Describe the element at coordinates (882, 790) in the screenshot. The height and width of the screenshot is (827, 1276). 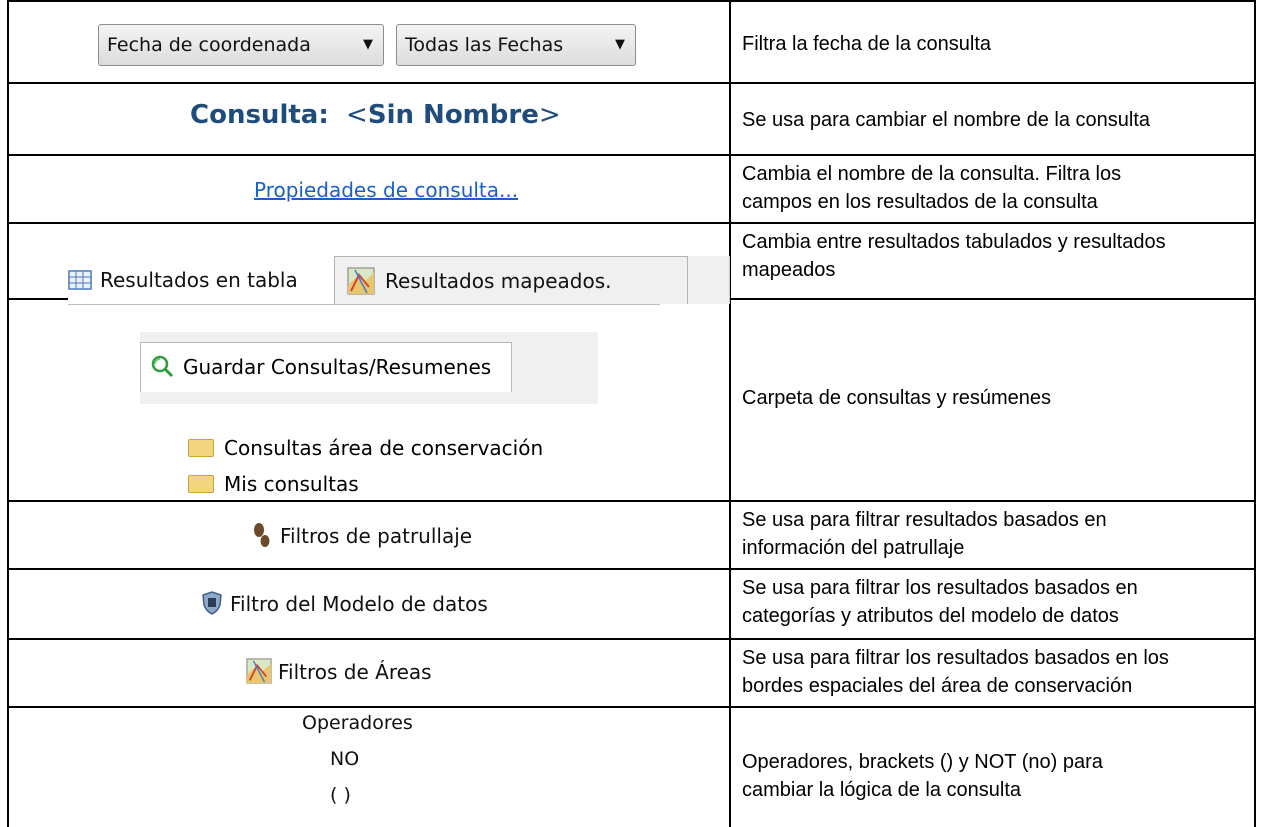
I see `description-line: cambiar la lógica de la consulta` at that location.